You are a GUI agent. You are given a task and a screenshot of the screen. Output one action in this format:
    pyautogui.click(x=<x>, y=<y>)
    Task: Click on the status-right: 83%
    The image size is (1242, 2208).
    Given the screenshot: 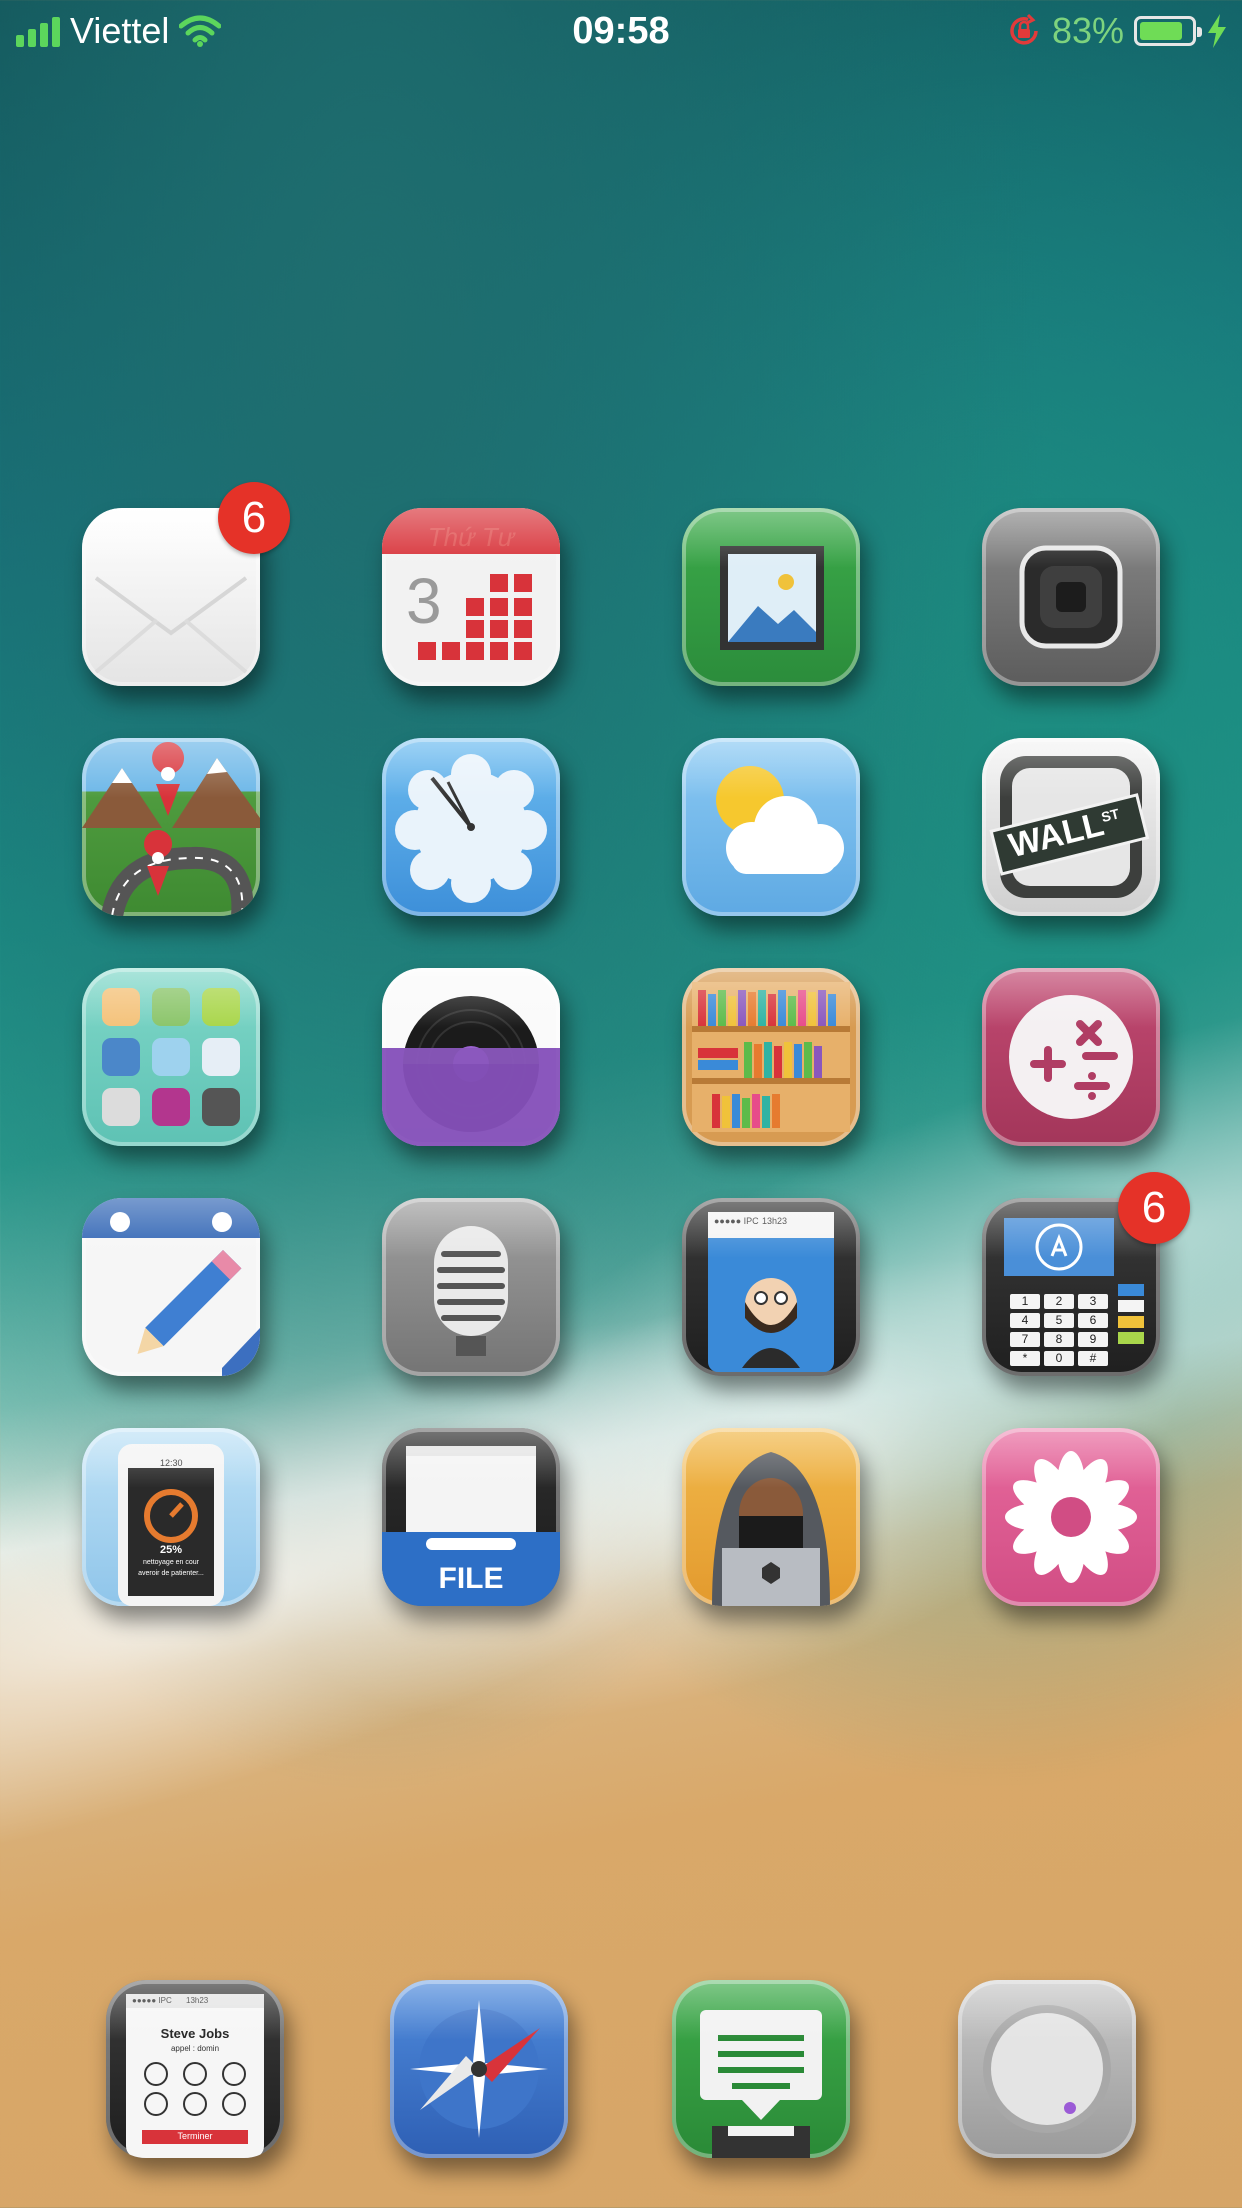 What is the action you would take?
    pyautogui.click(x=1117, y=31)
    